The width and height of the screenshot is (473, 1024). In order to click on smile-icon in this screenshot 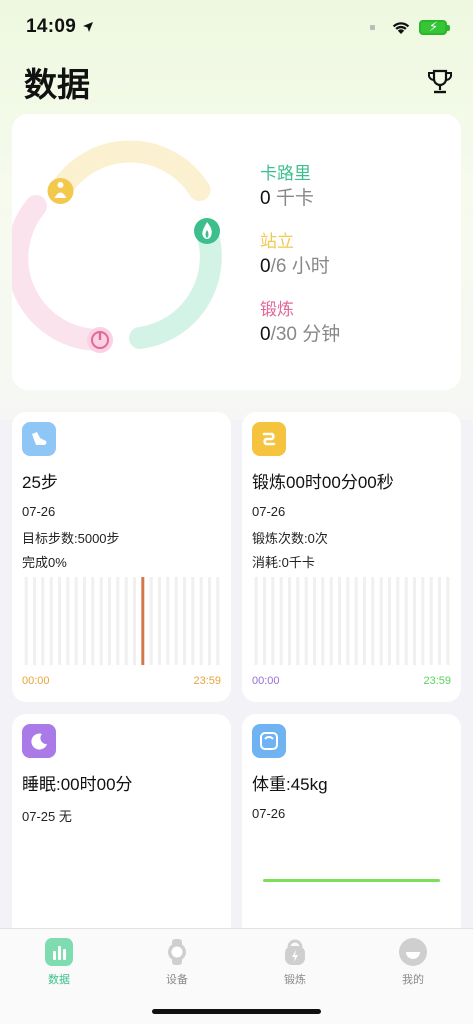, I will do `click(413, 952)`.